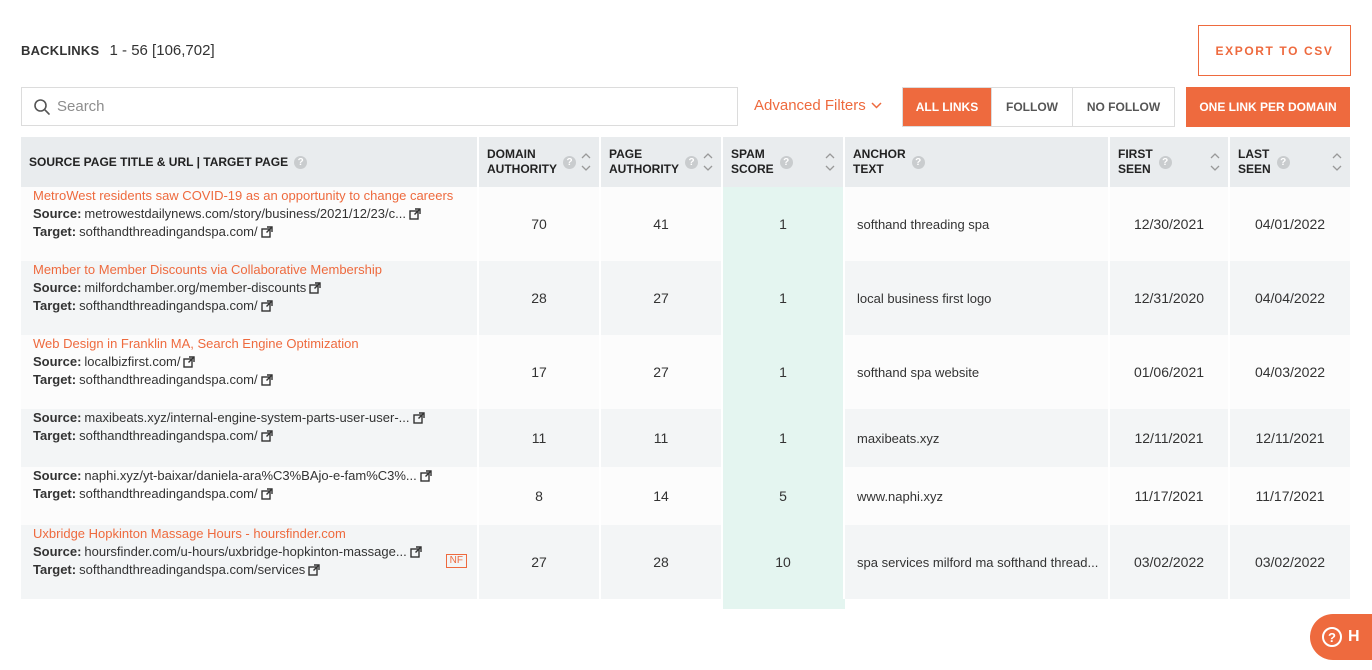  I want to click on target-line: Target: softhandthreadingandspa.com/, so click(153, 494).